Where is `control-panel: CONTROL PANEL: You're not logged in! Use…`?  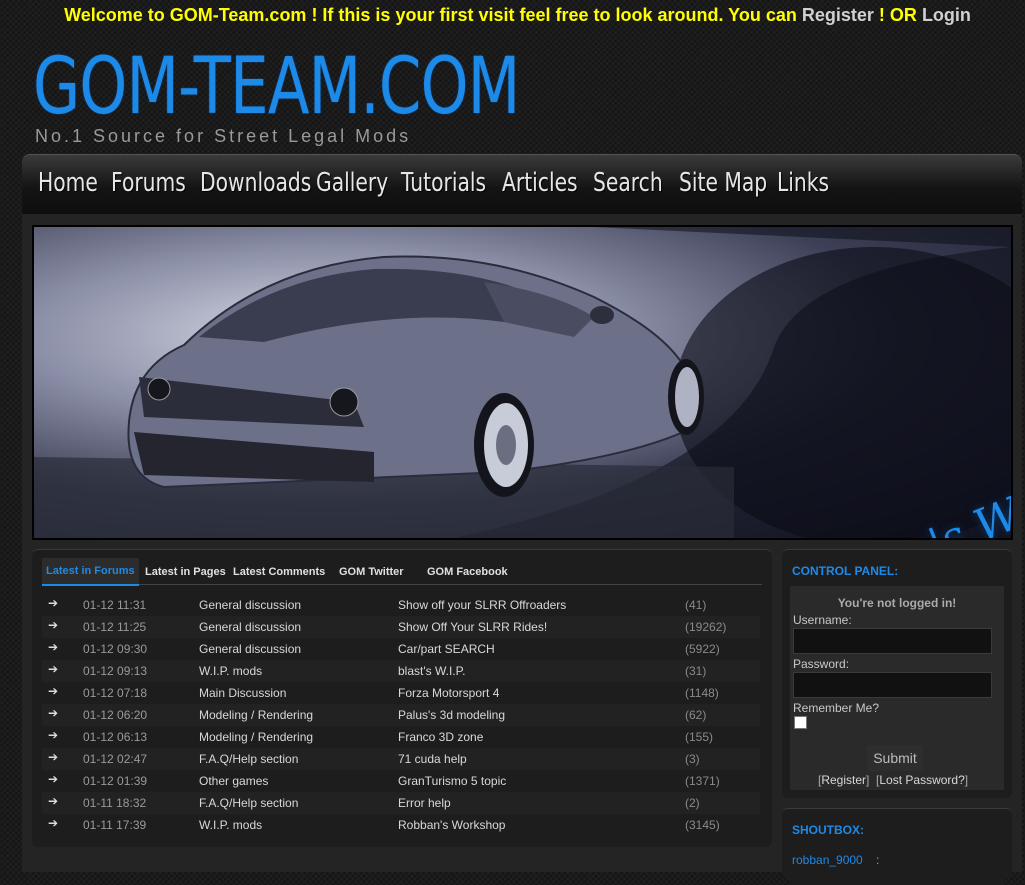
control-panel: CONTROL PANEL: You're not logged in! Use… is located at coordinates (897, 673).